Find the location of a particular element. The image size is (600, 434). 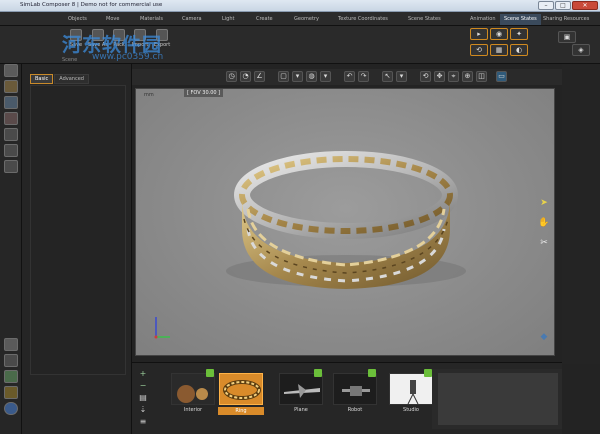

zoom-icon: ⊕ is located at coordinates (467, 76).